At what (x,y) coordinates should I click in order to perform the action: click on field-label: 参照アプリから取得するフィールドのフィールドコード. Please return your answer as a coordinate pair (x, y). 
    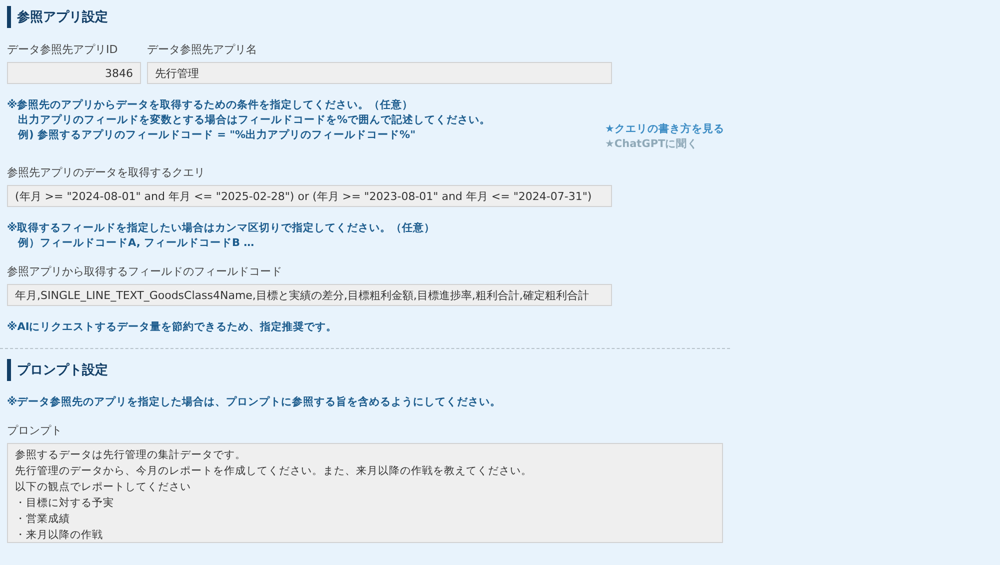
    Looking at the image, I should click on (145, 271).